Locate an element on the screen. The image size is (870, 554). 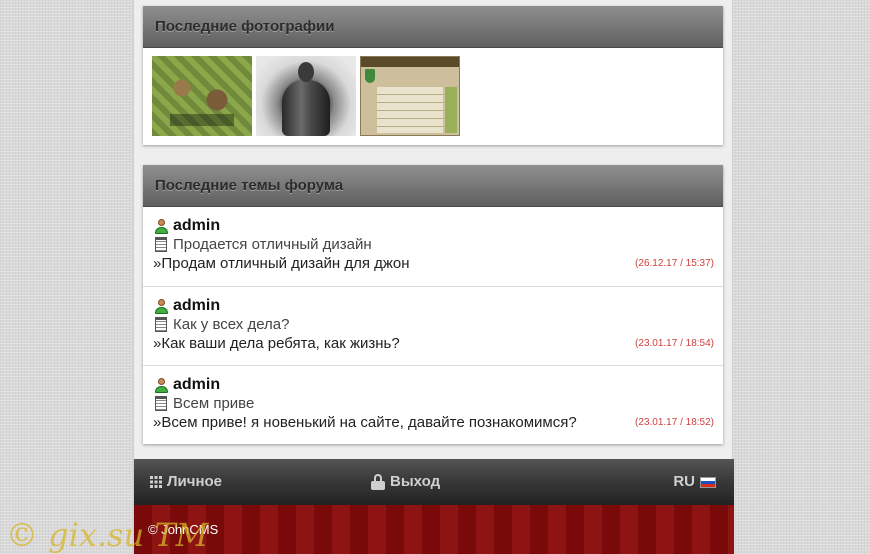
bottom-navbar: Личное Выход RU is located at coordinates (434, 482).